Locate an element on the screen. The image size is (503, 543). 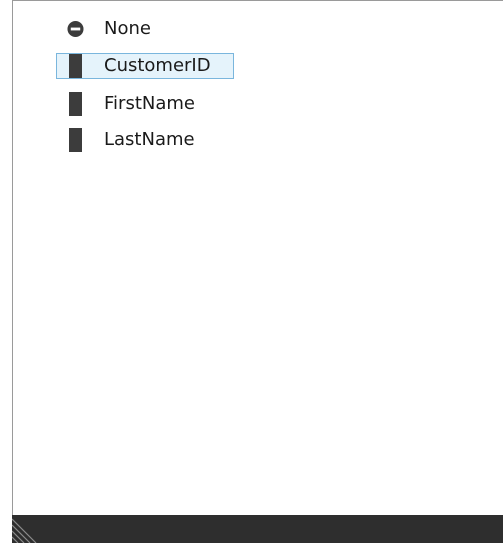
list-item-firstname: FirstName is located at coordinates (146, 104).